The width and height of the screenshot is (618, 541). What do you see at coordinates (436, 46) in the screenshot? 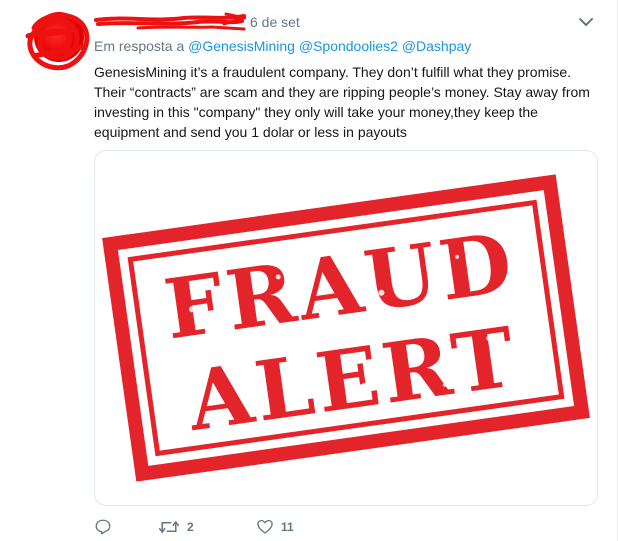
I see `mention-link: @Dashpay` at bounding box center [436, 46].